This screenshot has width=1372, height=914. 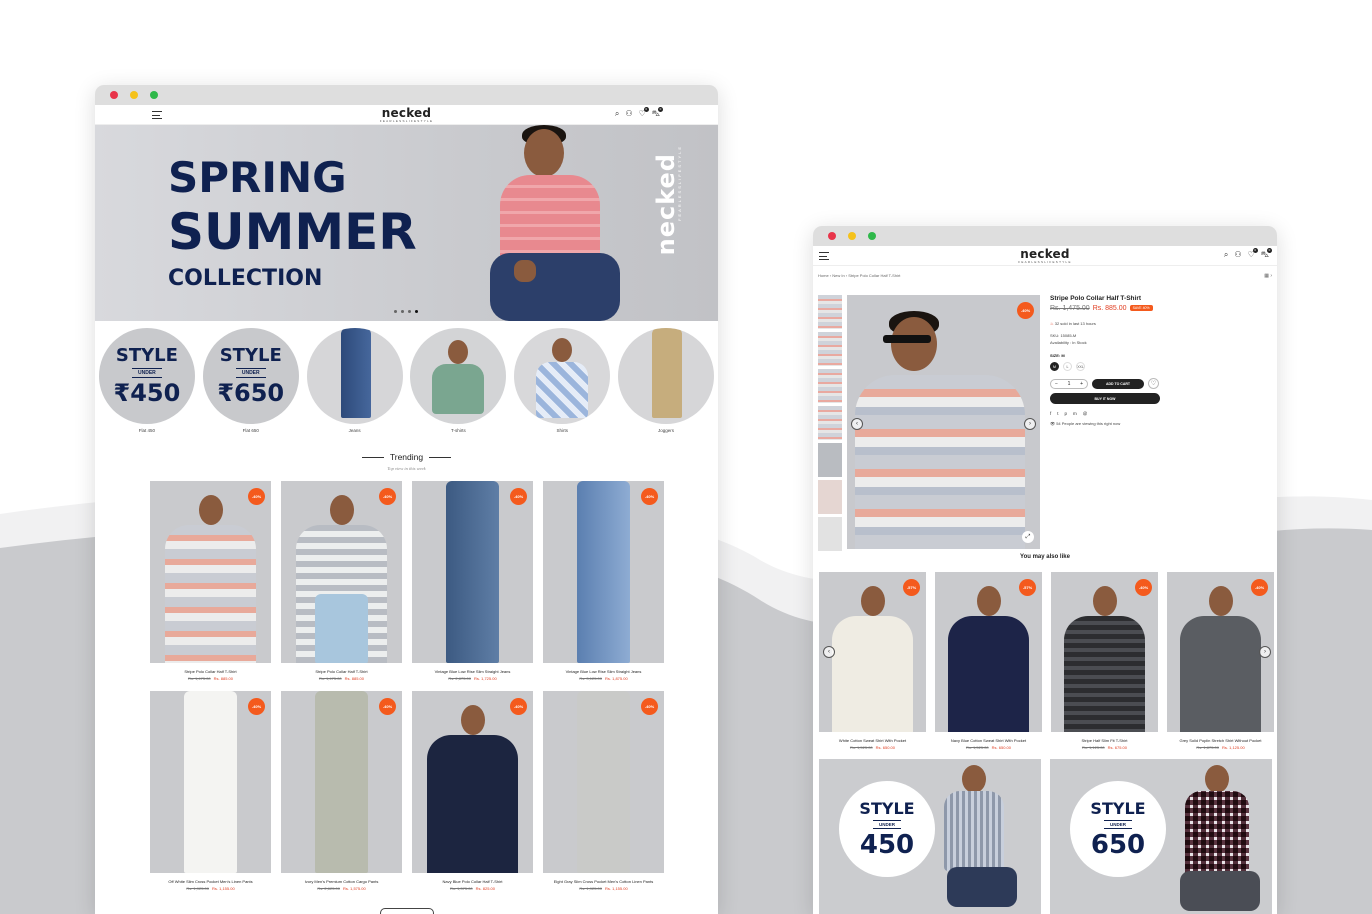 What do you see at coordinates (1105, 398) in the screenshot?
I see `buy-now-button: BUY IT NOW` at bounding box center [1105, 398].